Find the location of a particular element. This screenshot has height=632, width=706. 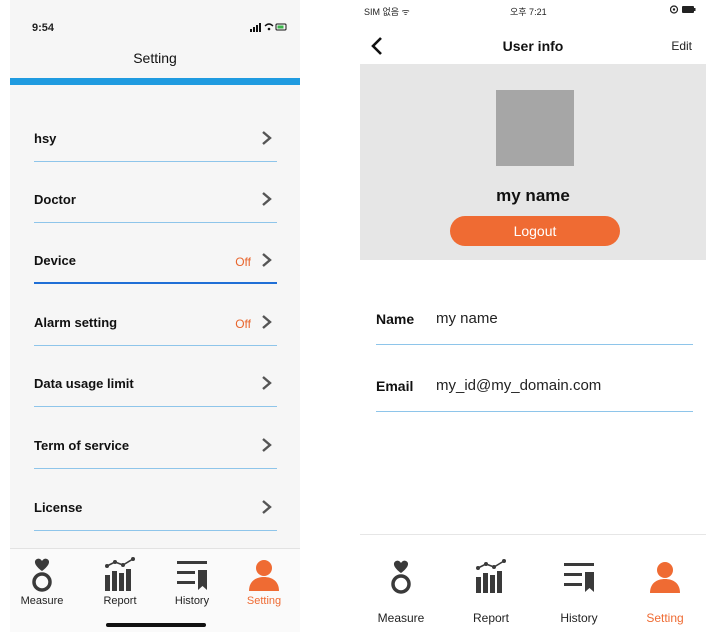

nav-bar: User info Edit is located at coordinates (533, 46).